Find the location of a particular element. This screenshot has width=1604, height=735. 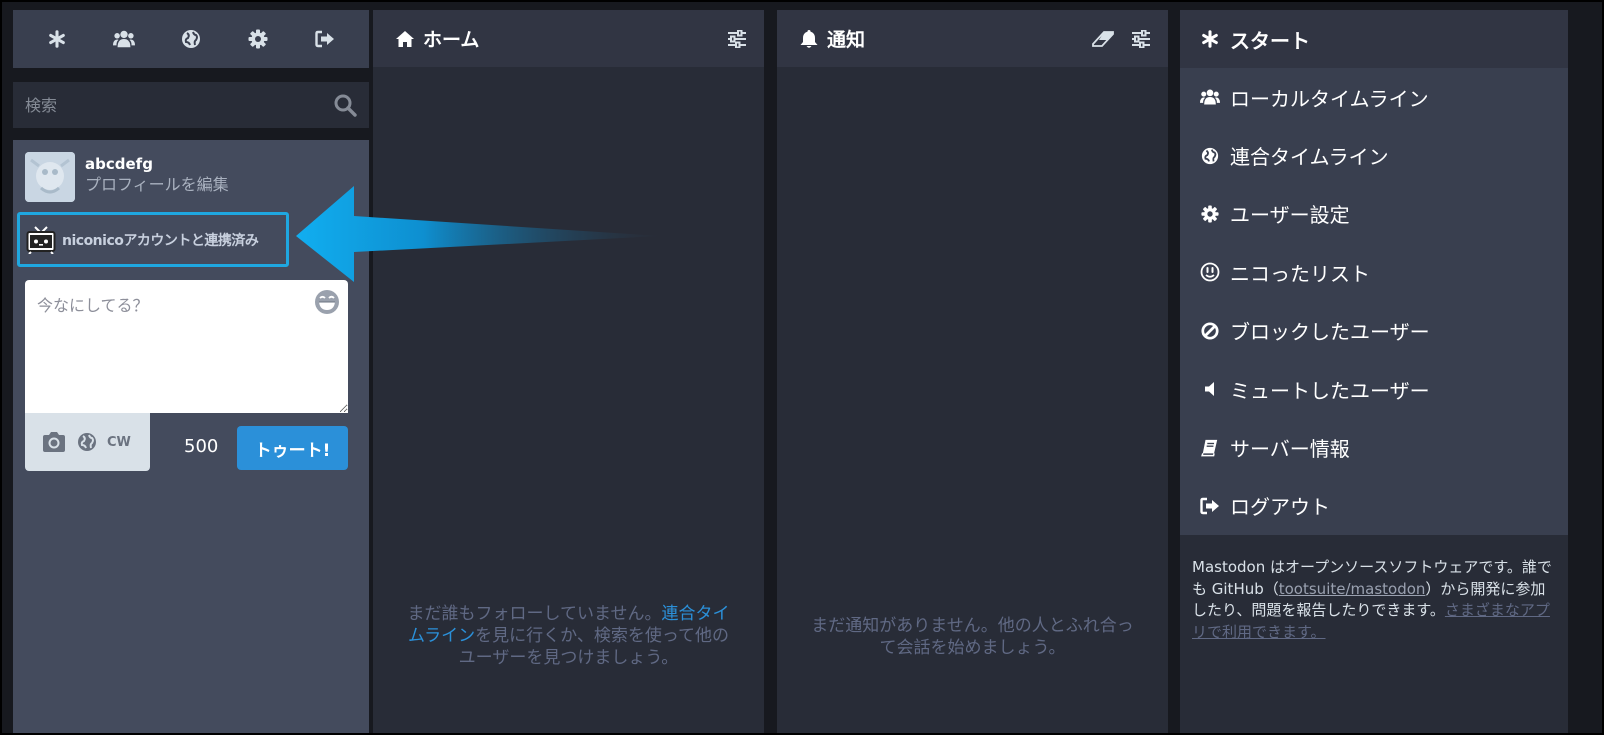

menu-label: サーバー情報 is located at coordinates (1290, 449).